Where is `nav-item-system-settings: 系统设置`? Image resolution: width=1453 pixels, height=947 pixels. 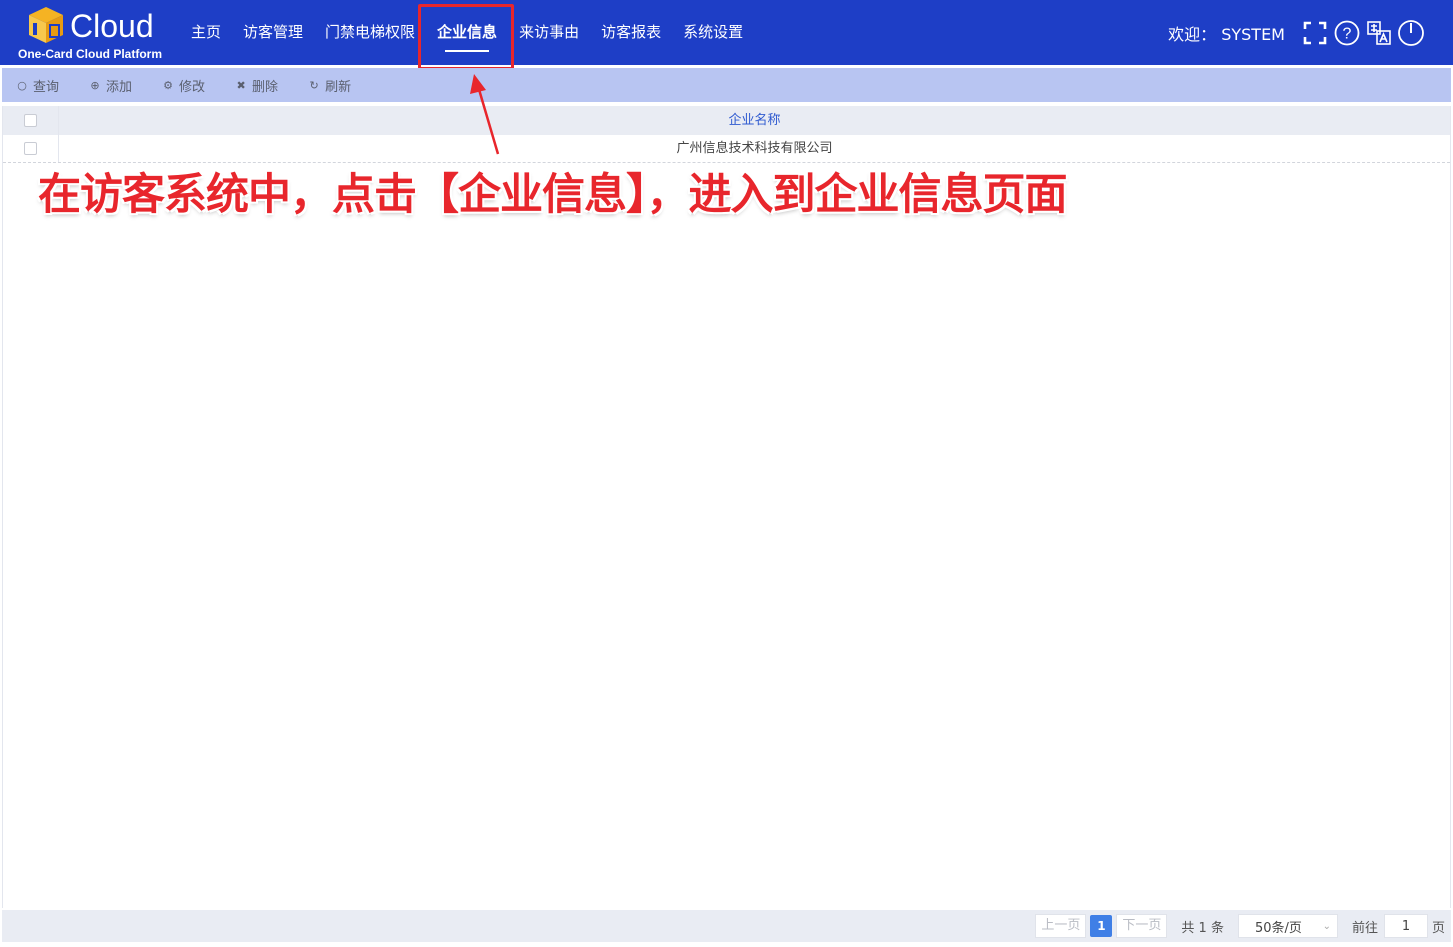 nav-item-system-settings: 系统设置 is located at coordinates (713, 32).